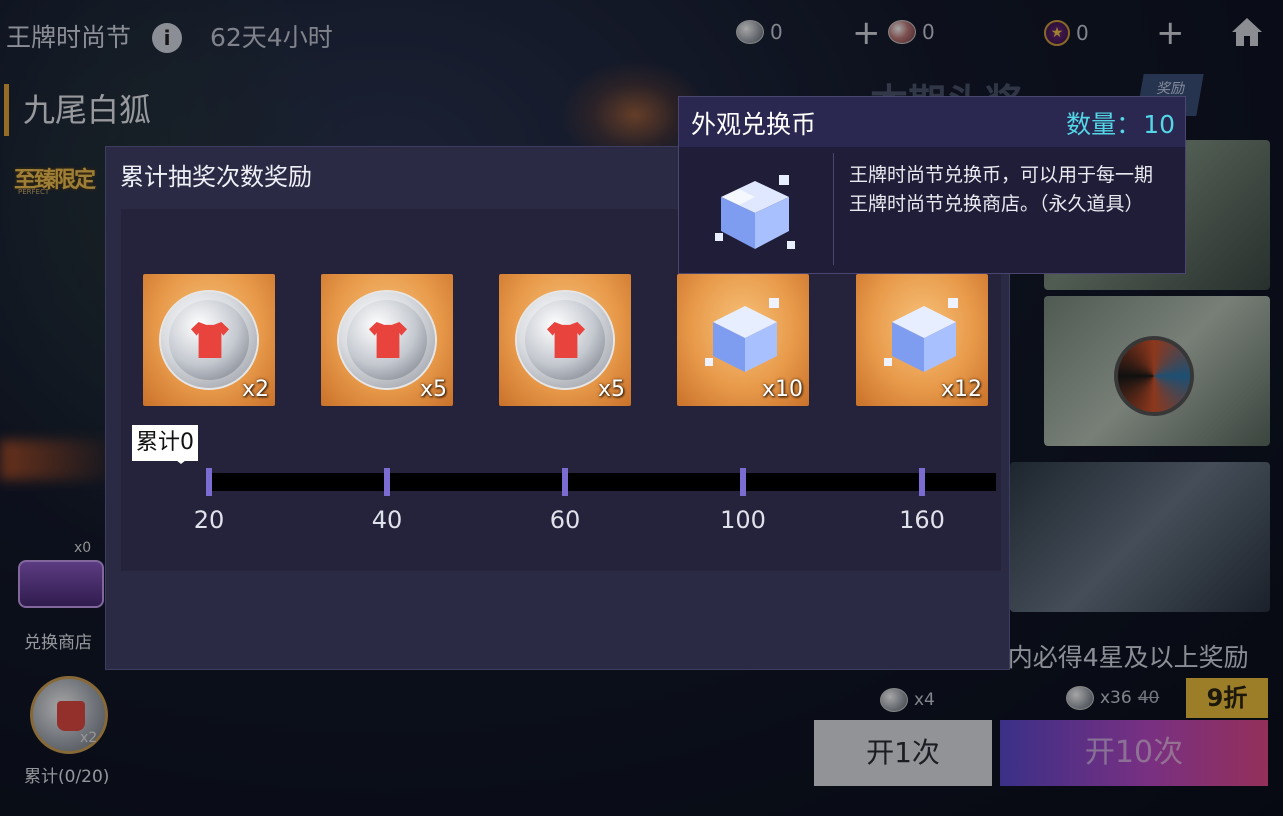  What do you see at coordinates (922, 520) in the screenshot?
I see `progress-threshold-label: 160` at bounding box center [922, 520].